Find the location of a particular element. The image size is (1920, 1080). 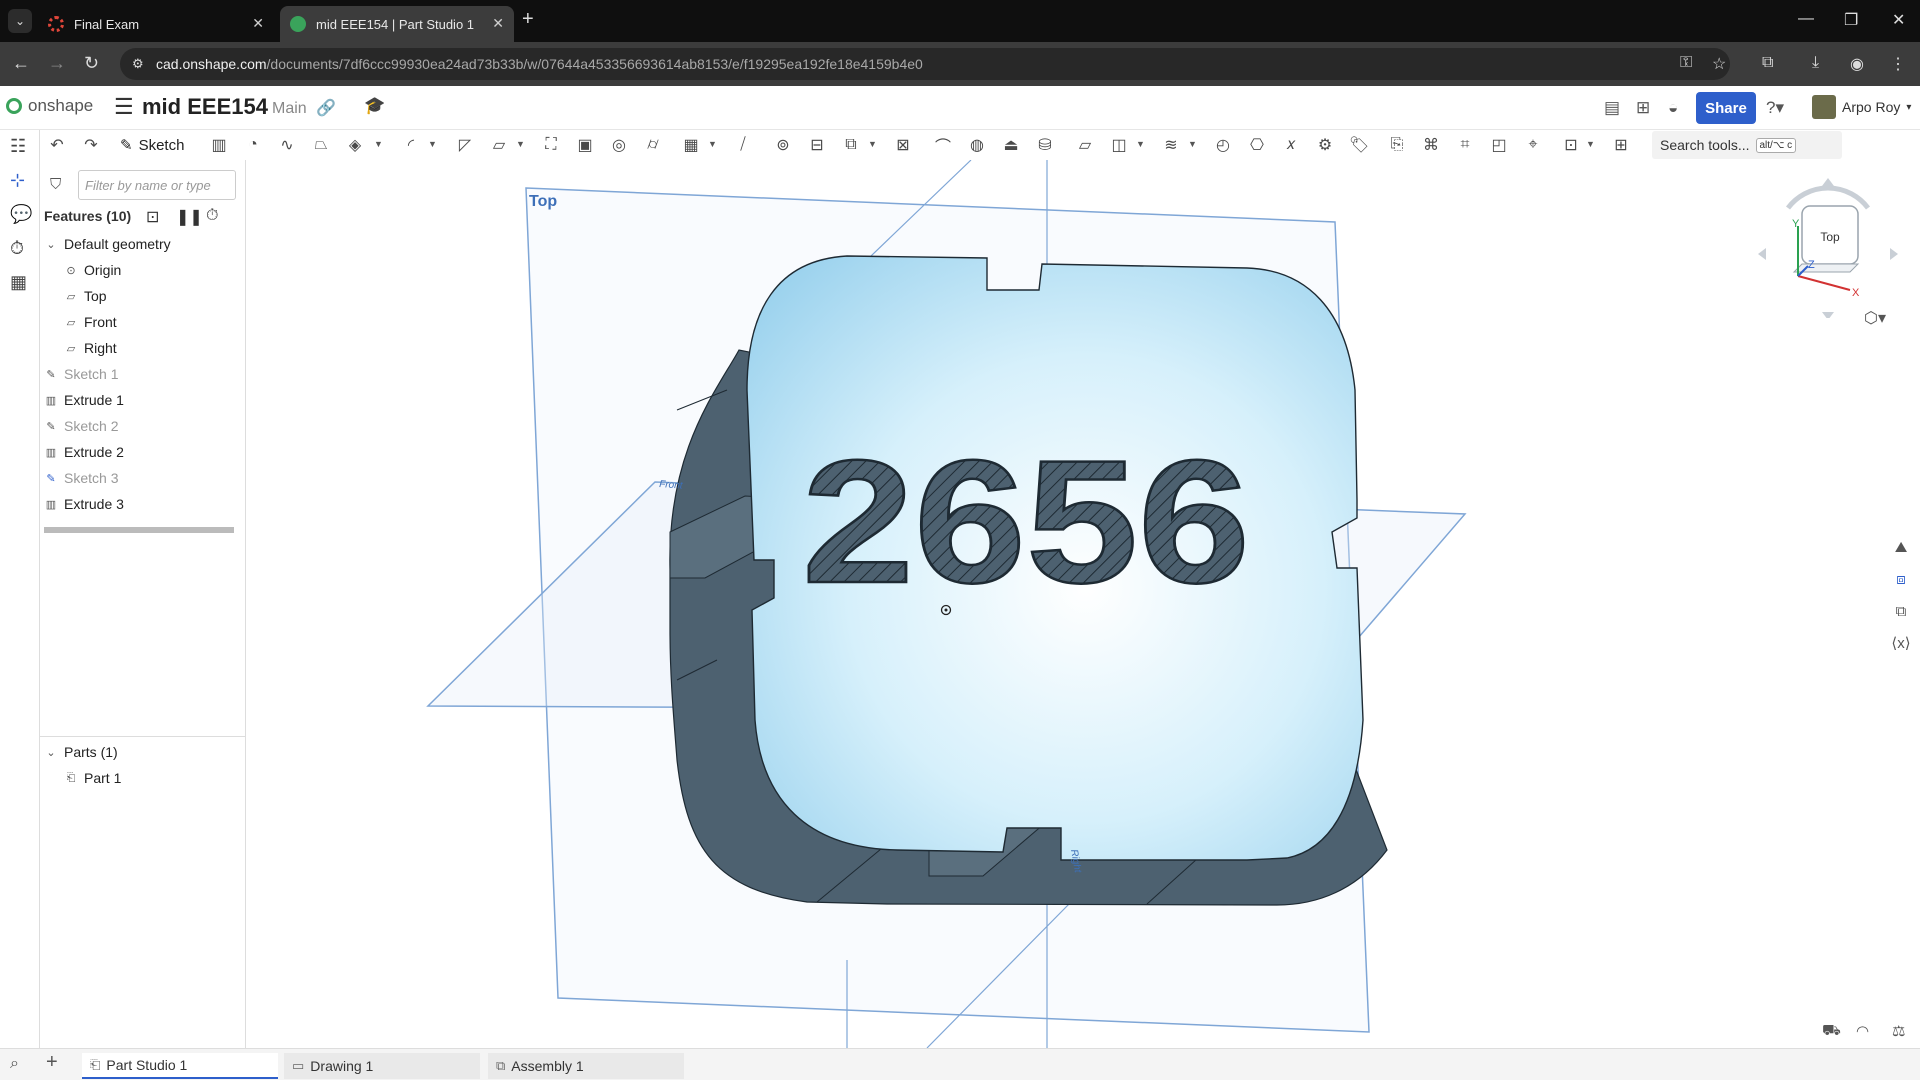

mate-connector-icon: ◫ is located at coordinates (1119, 145).